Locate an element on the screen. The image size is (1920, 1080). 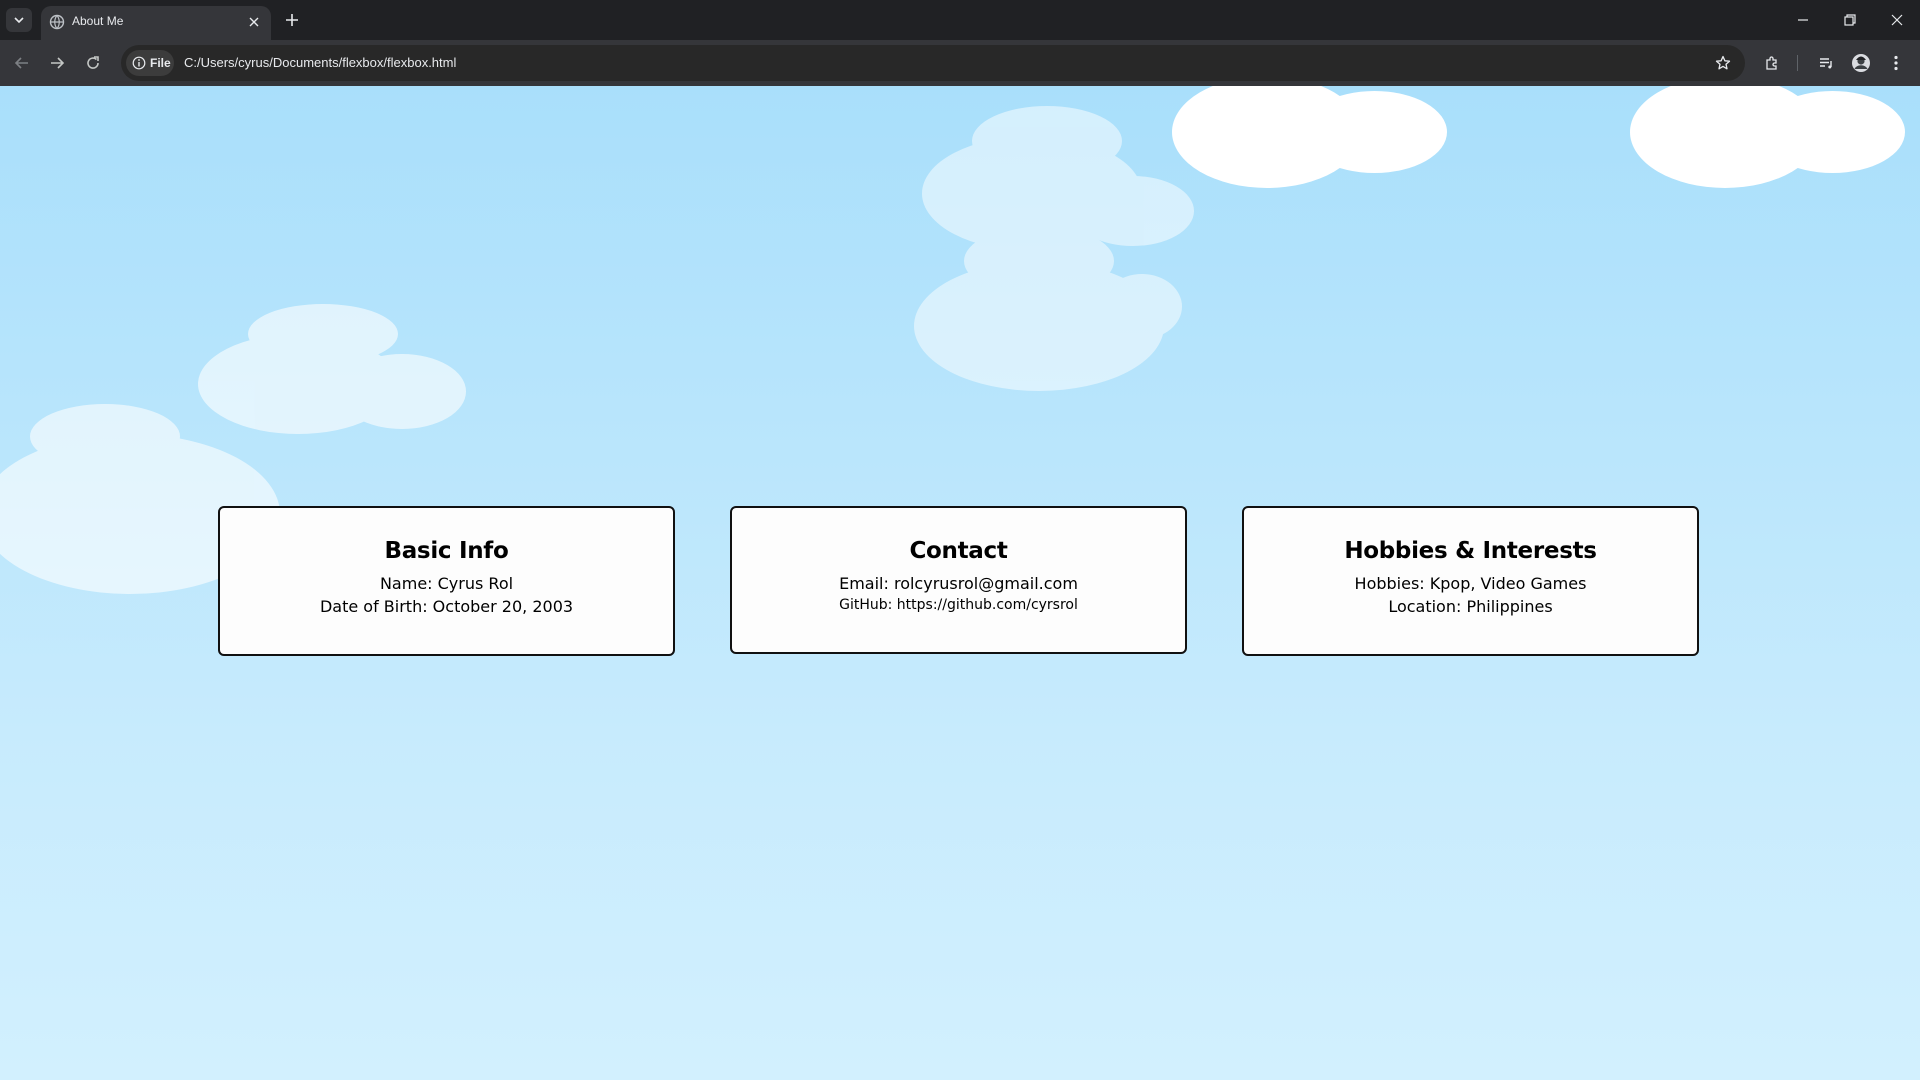
close-window-button is located at coordinates (1897, 20).